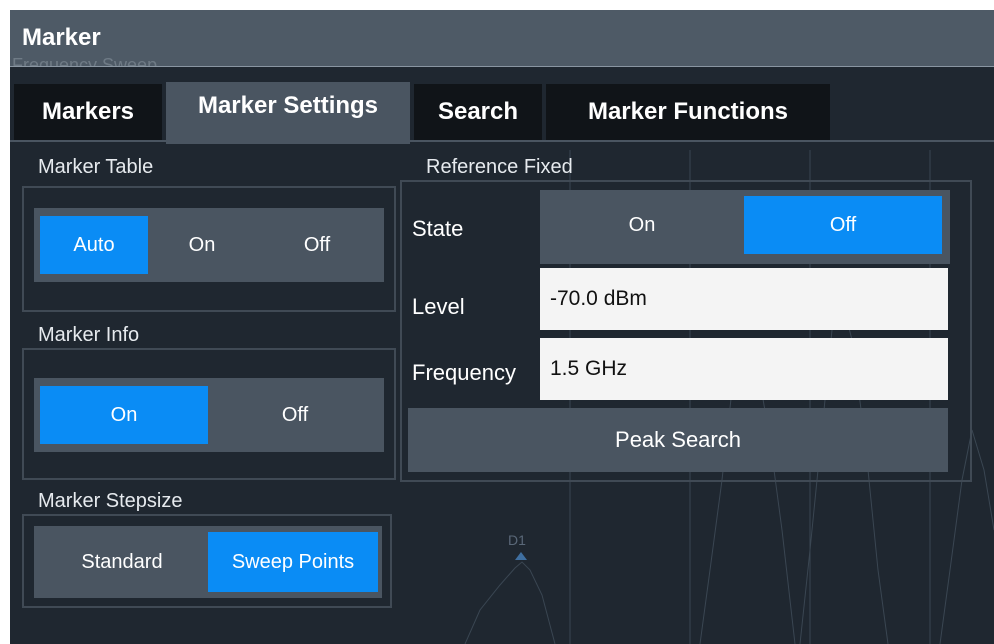  I want to click on tab-markers: Markers, so click(88, 112).